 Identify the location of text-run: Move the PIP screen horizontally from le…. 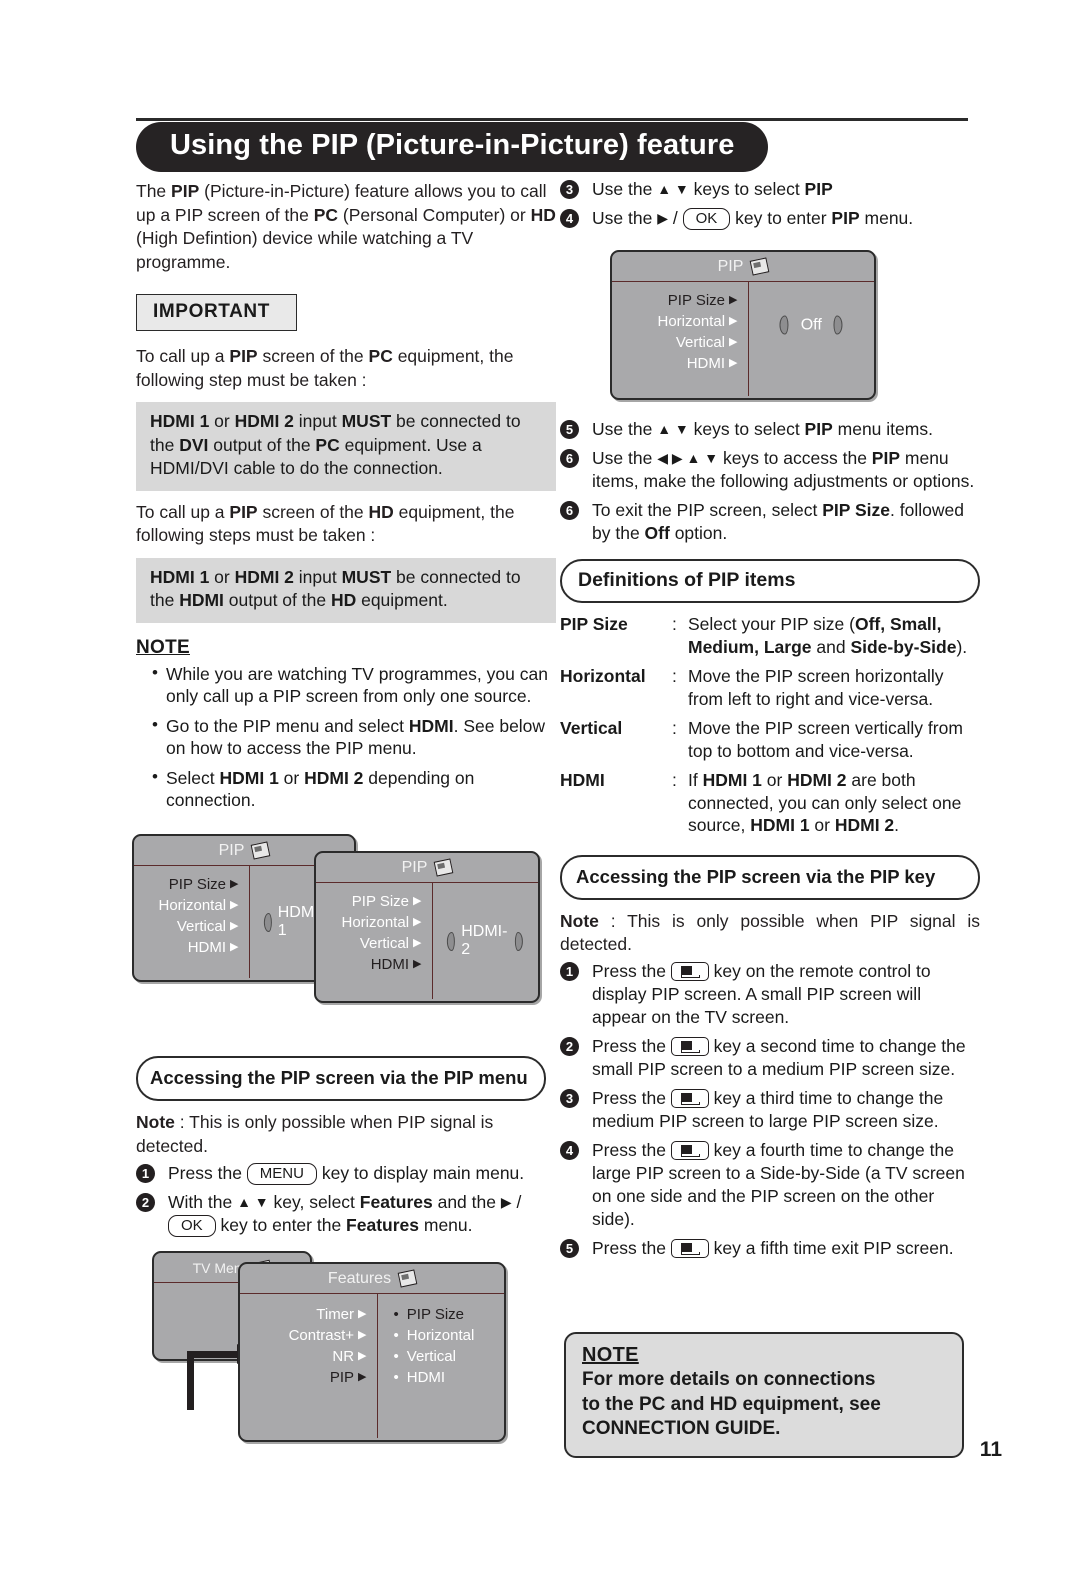
(816, 687).